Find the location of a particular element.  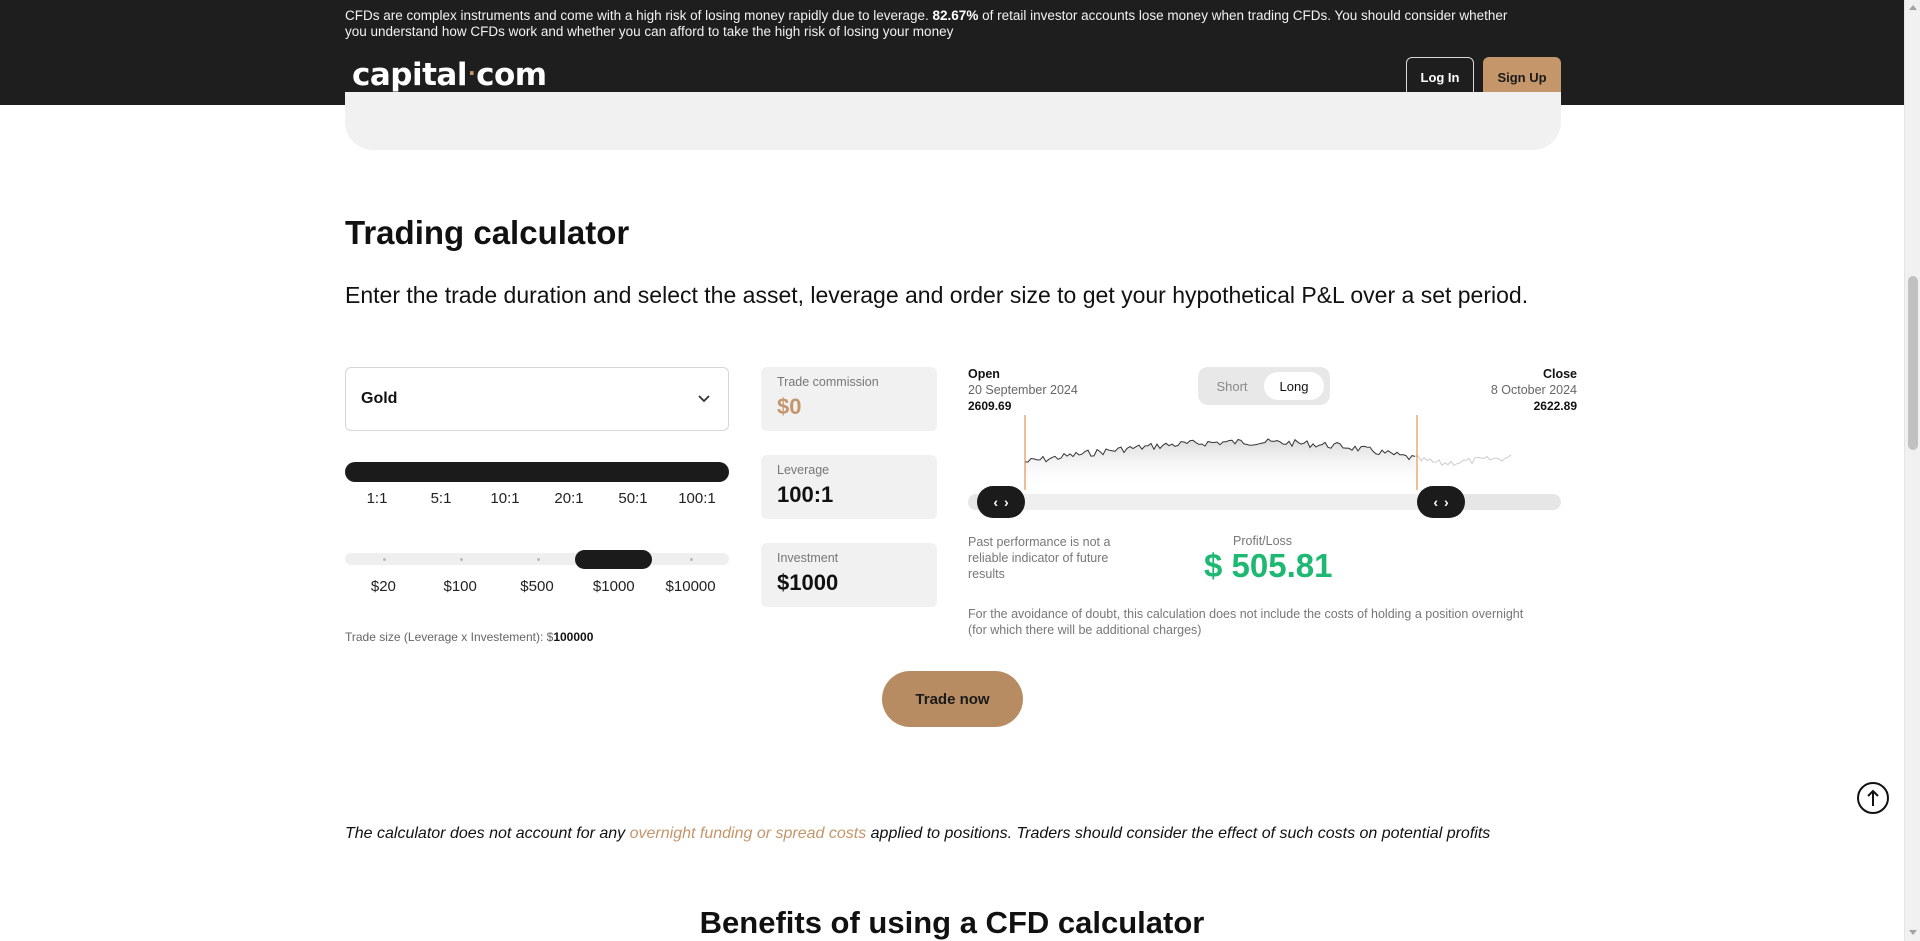

leverage-card: Leverage 100:1 is located at coordinates (849, 487).